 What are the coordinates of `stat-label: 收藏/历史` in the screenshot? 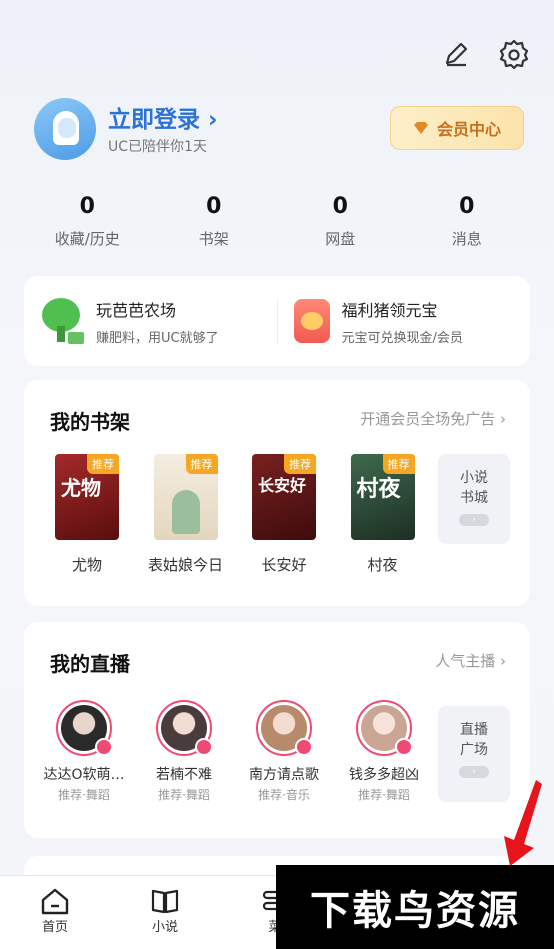 It's located at (87, 239).